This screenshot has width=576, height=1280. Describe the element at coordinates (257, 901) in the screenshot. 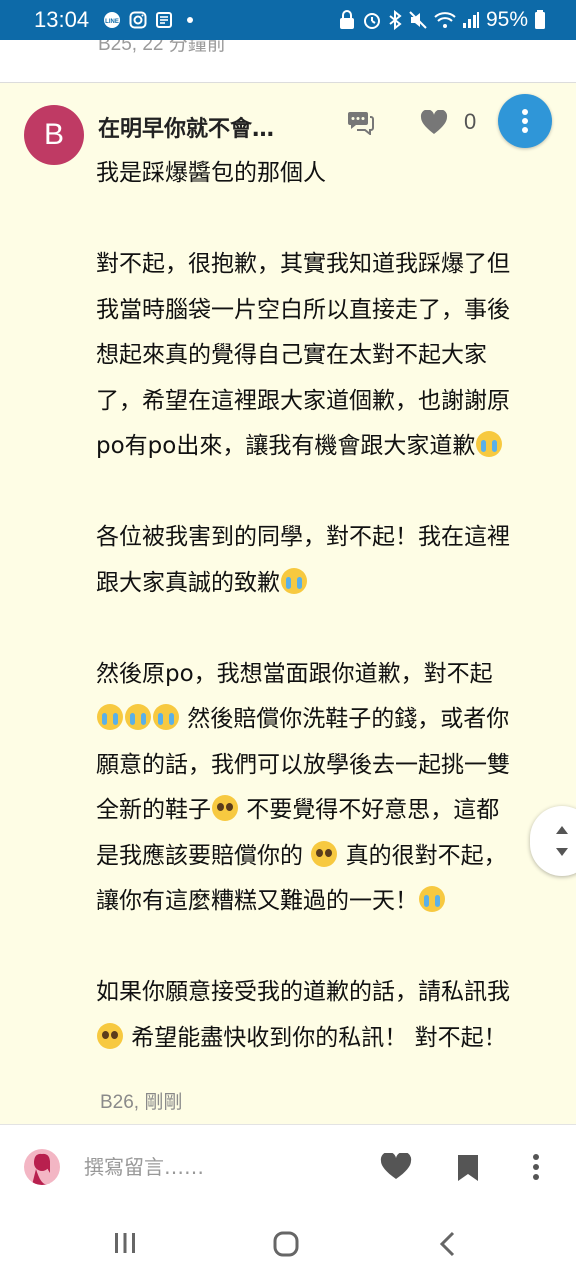

I see `comment-text: 讓你有這麼糟糕又難過的一天！` at that location.